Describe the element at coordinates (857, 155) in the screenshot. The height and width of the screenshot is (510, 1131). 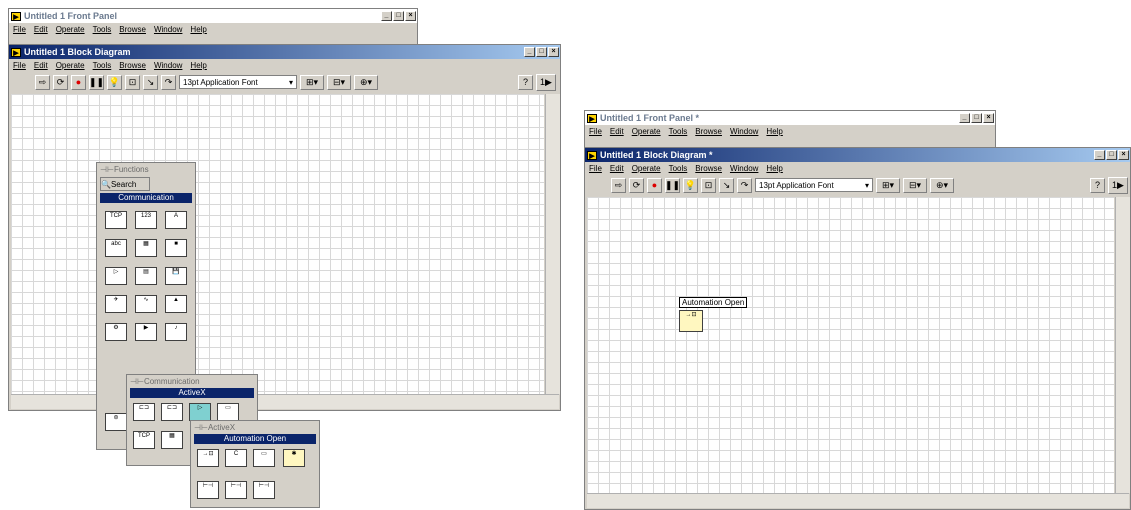
I see `right-block-diagram-titlebar: ▶ Untitled 1 Block Diagram * _ □ ×` at that location.